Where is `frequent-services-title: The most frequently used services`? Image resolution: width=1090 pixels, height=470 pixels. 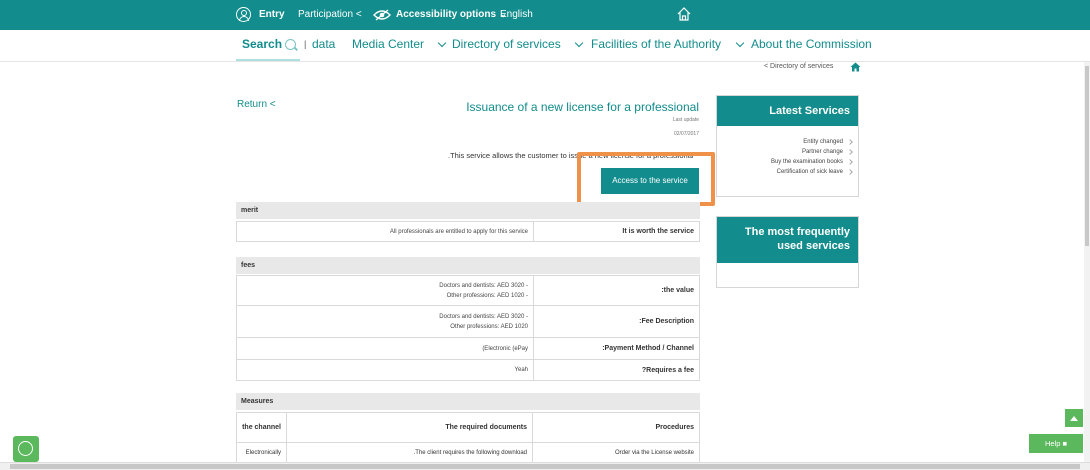 frequent-services-title: The most frequently used services is located at coordinates (787, 240).